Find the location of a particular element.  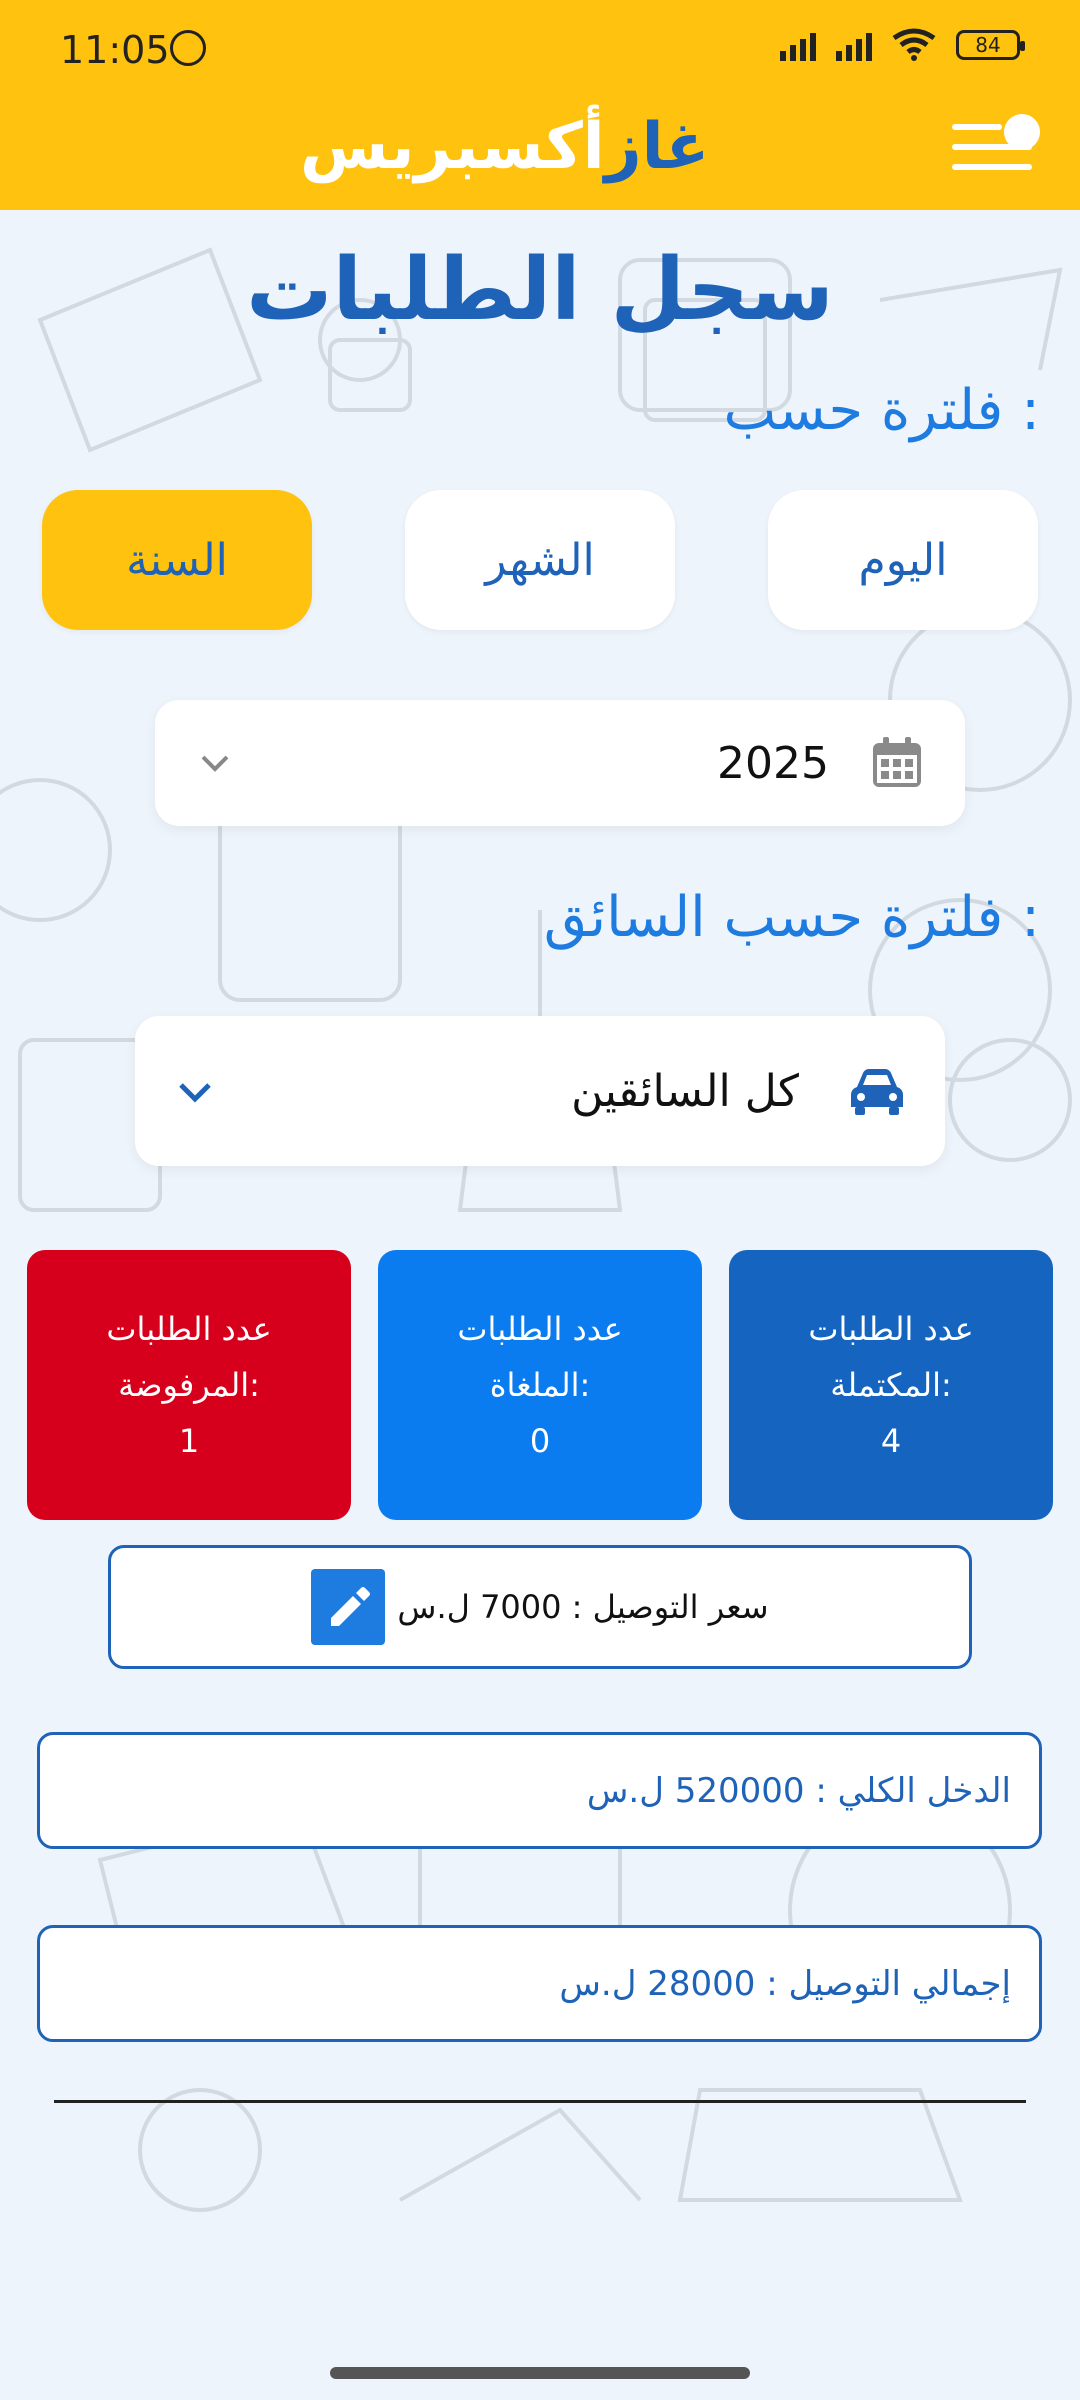

stat-rejected-line2: المرفوضة: is located at coordinates (189, 1385).